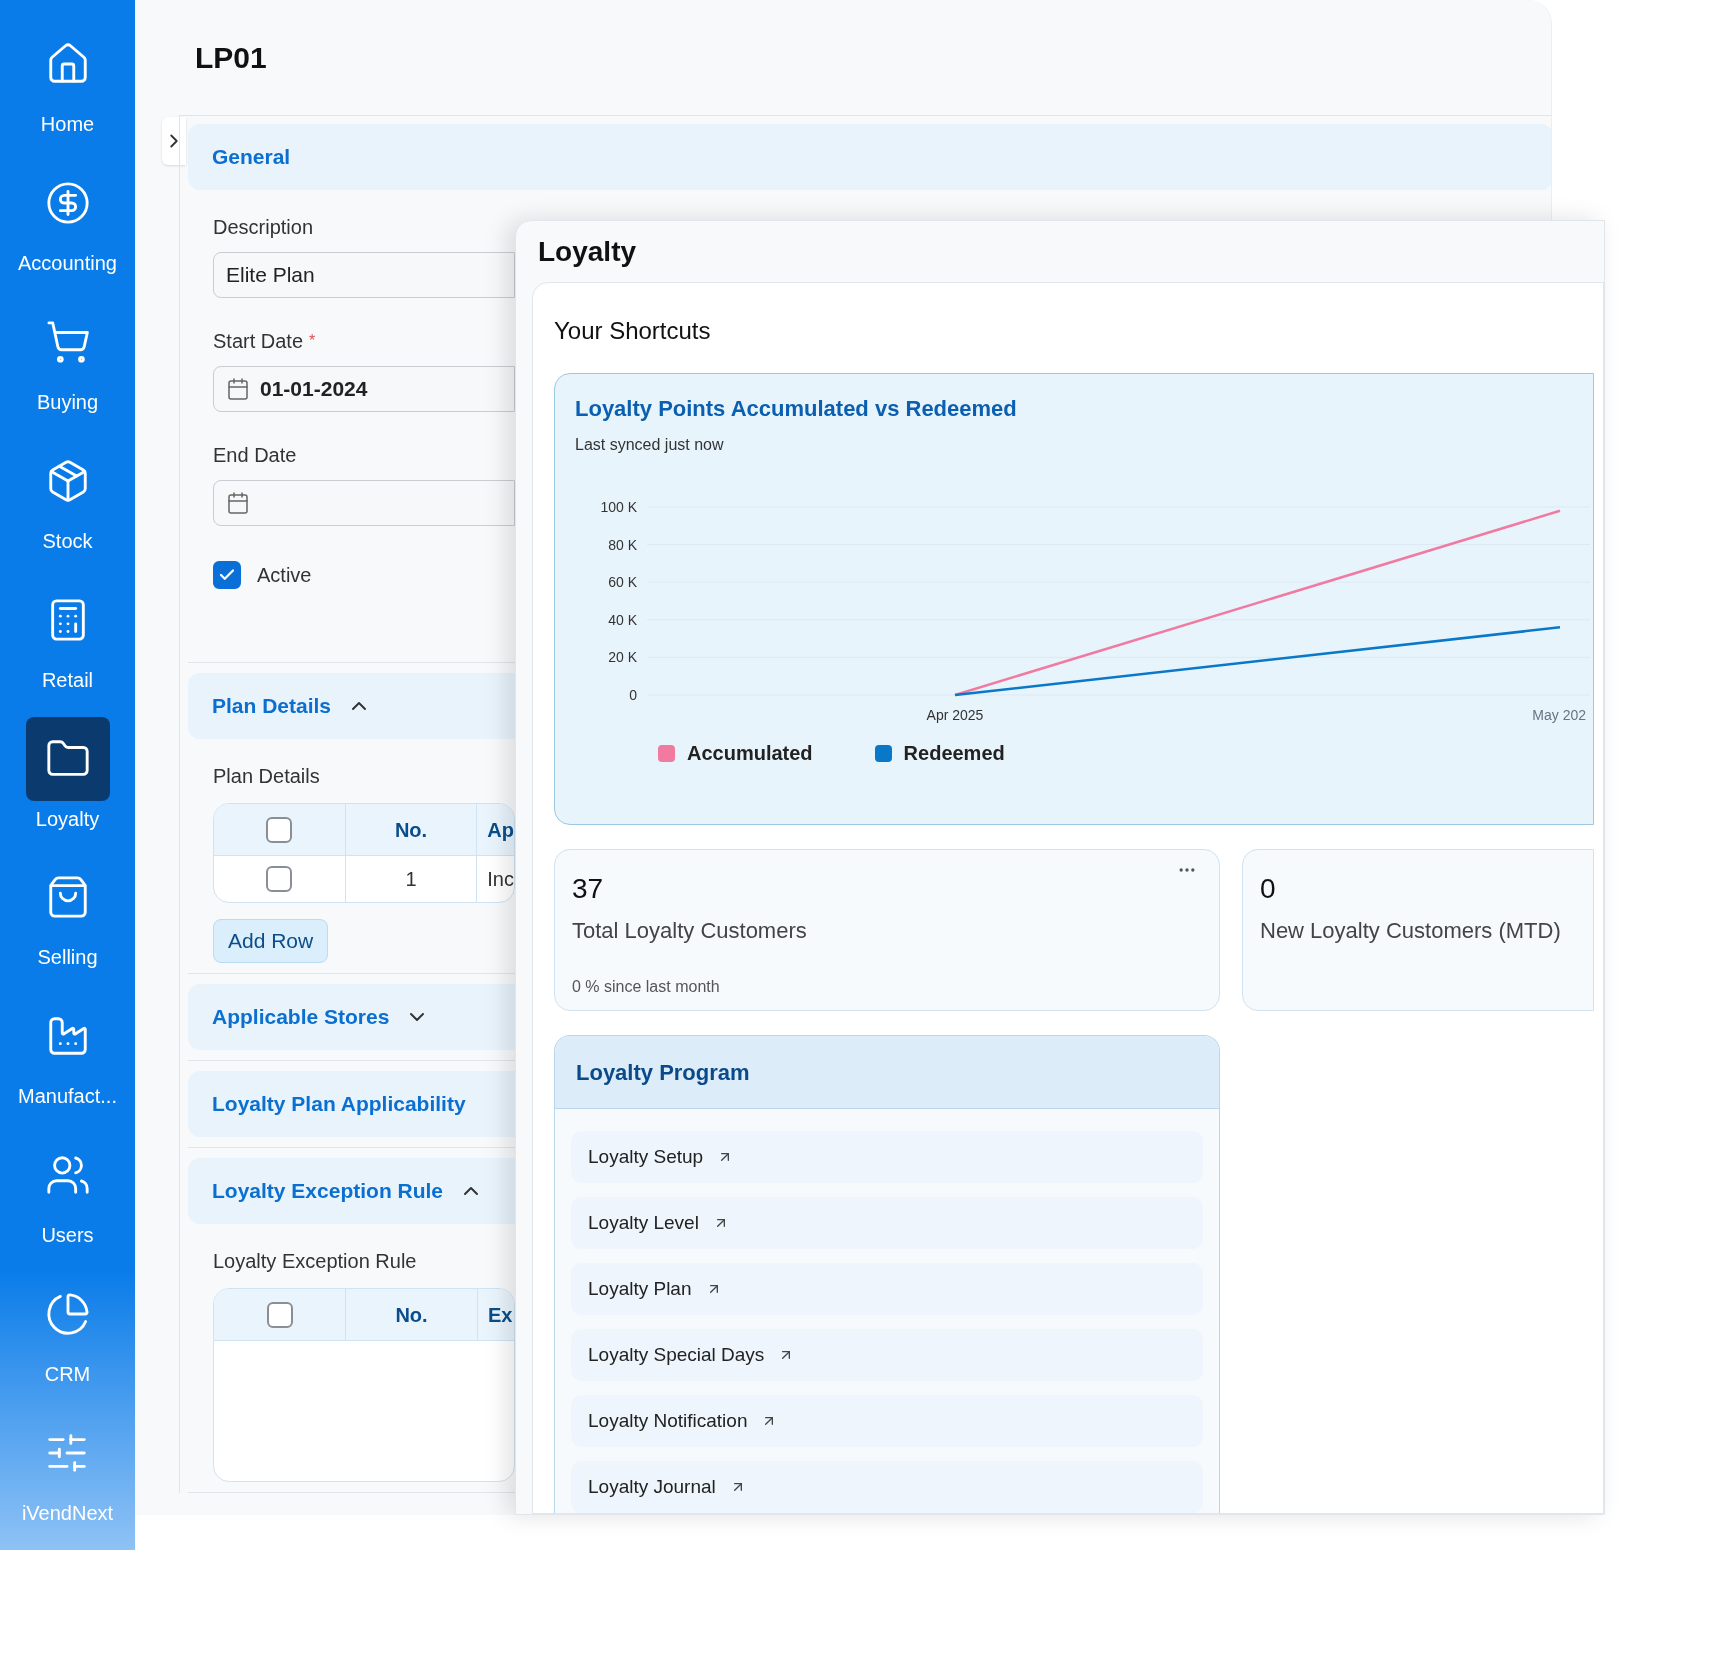  What do you see at coordinates (500, 1315) in the screenshot?
I see `column-header: Ex` at bounding box center [500, 1315].